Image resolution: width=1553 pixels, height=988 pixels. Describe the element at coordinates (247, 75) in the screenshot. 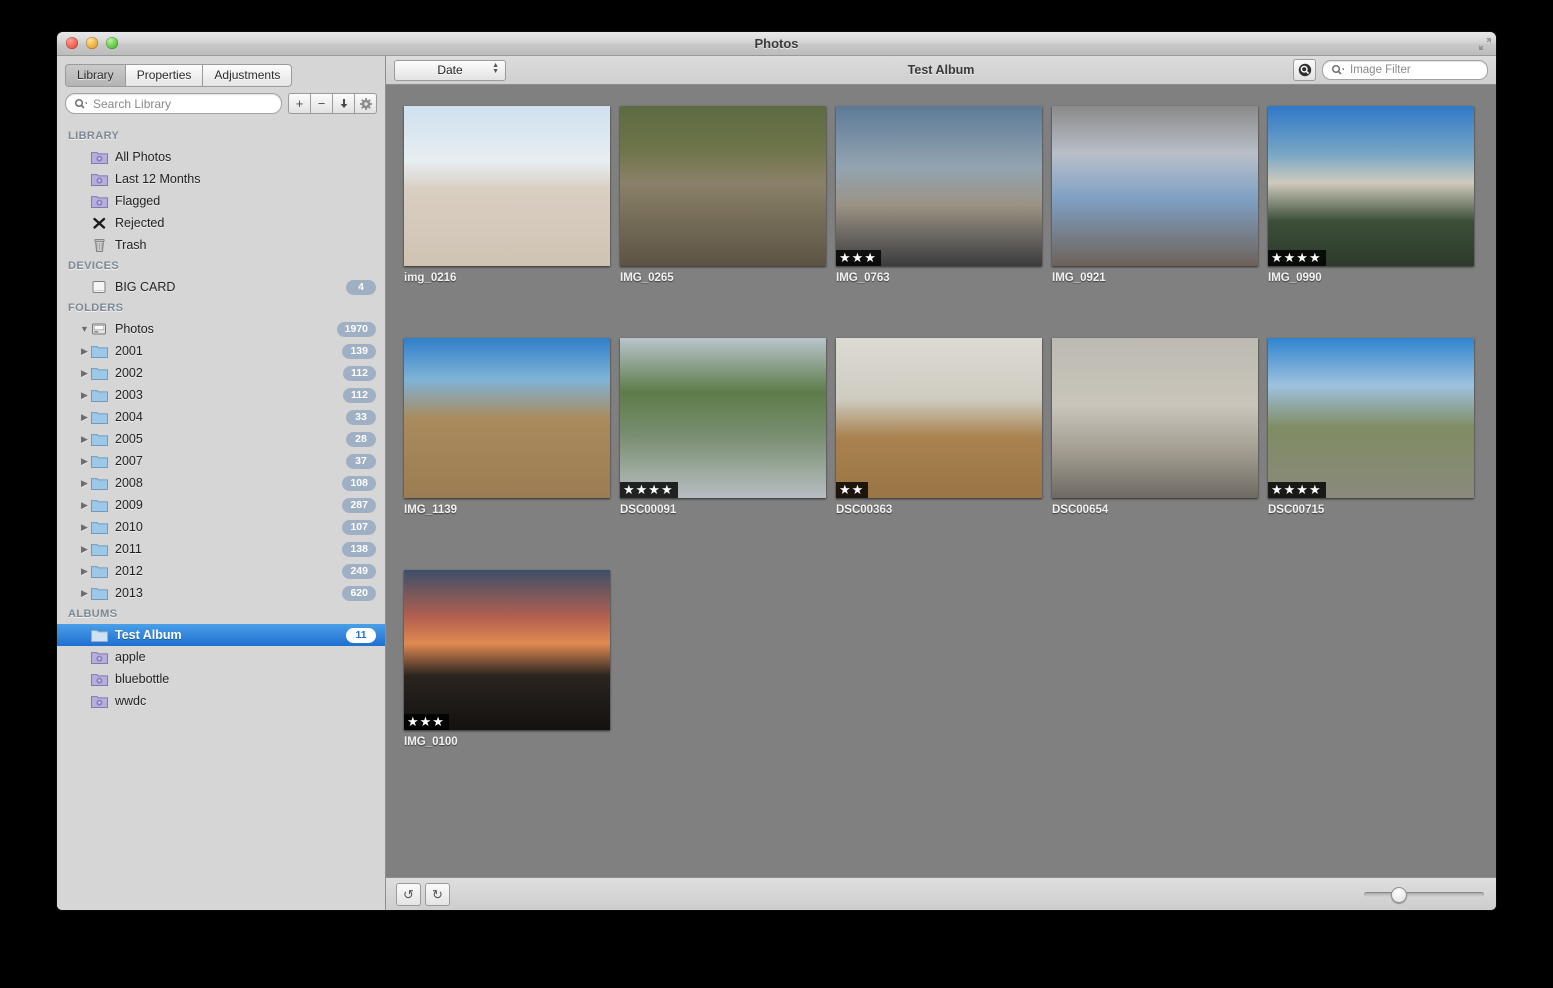

I see `tab-adjustments: Adjustments` at that location.